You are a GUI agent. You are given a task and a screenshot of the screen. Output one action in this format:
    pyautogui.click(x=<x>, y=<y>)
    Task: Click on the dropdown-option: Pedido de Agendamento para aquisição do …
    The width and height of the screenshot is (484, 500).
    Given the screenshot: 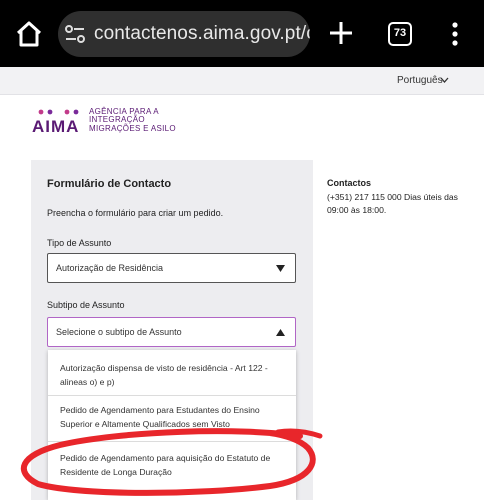 What is the action you would take?
    pyautogui.click(x=172, y=471)
    